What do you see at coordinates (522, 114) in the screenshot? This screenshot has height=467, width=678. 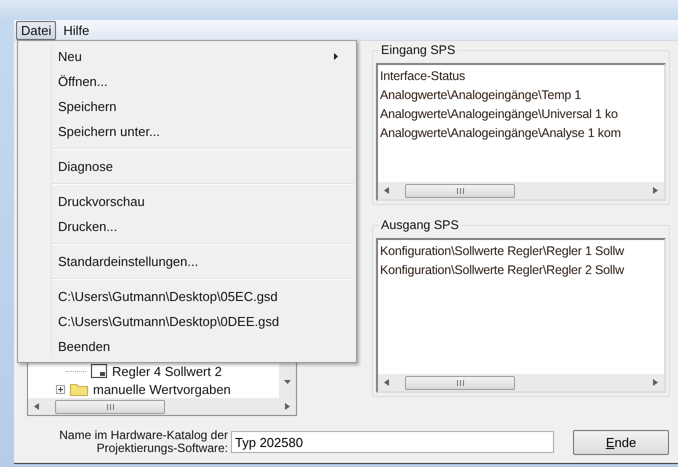 I see `list-item: Analogwerte\Analogeingänge\Universal 1 ko` at bounding box center [522, 114].